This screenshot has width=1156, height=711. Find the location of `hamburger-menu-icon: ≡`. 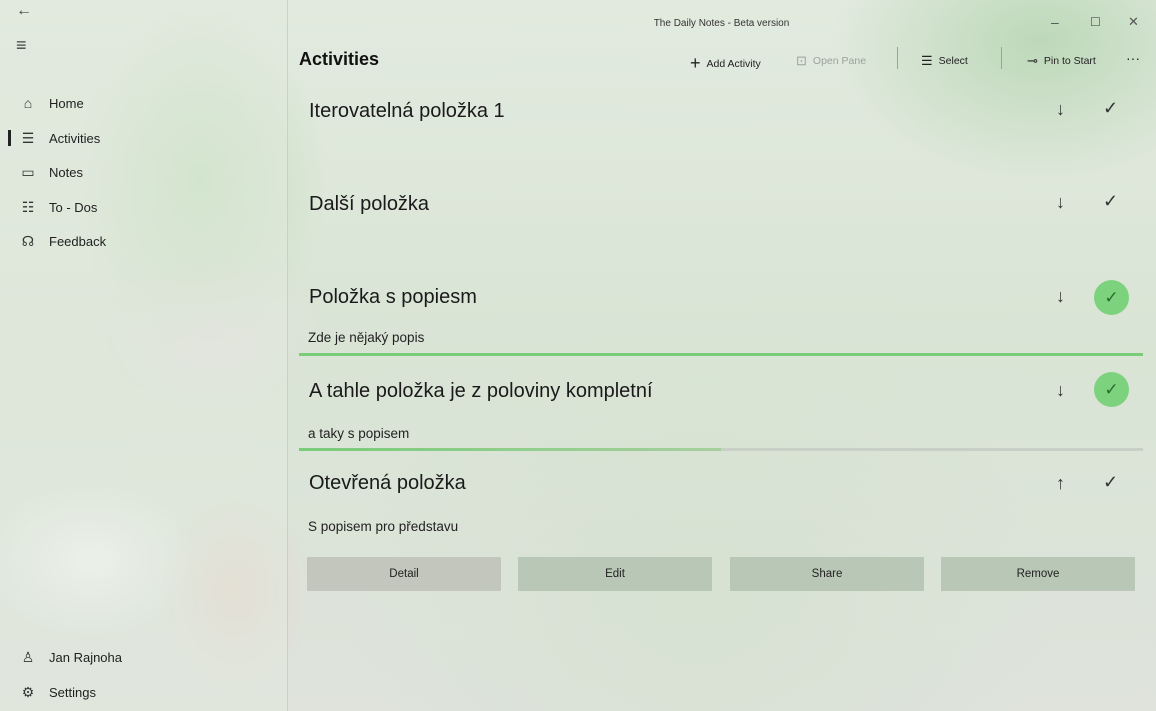

hamburger-menu-icon: ≡ is located at coordinates (21, 45).